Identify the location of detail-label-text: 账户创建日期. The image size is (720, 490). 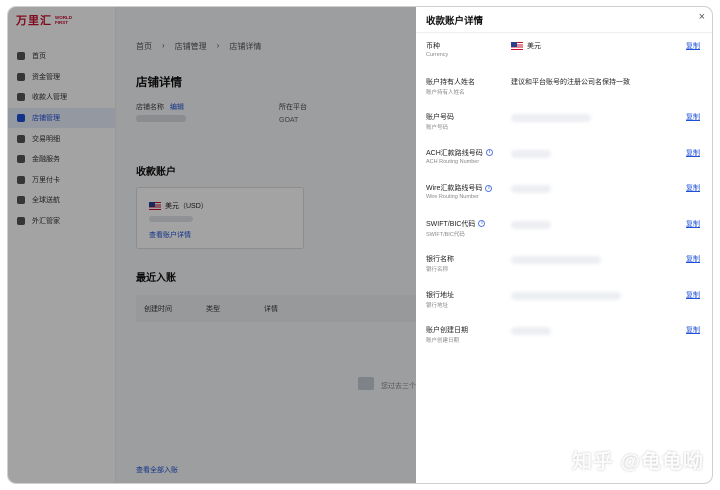
(447, 330).